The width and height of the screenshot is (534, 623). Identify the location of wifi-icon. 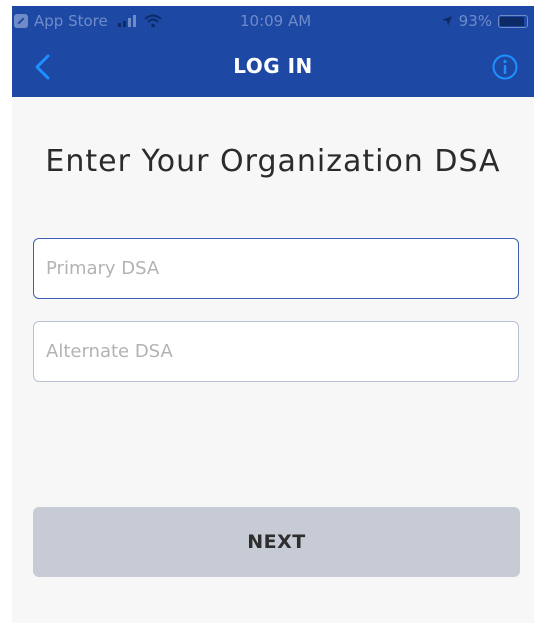
(153, 21).